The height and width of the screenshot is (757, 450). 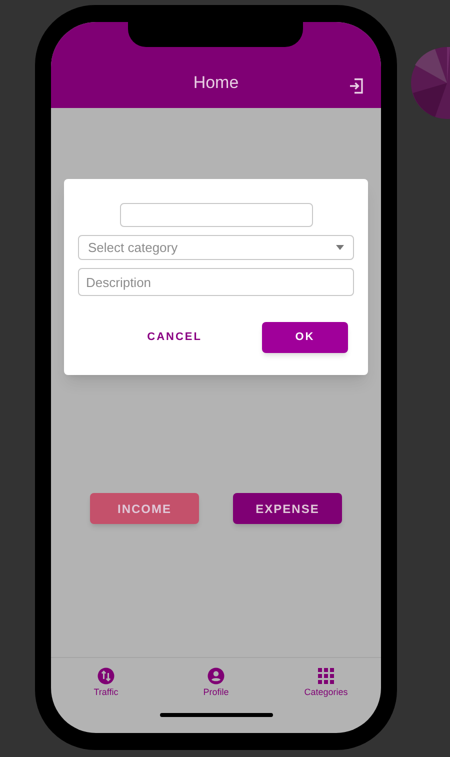 What do you see at coordinates (305, 337) in the screenshot?
I see `ok-button: OK` at bounding box center [305, 337].